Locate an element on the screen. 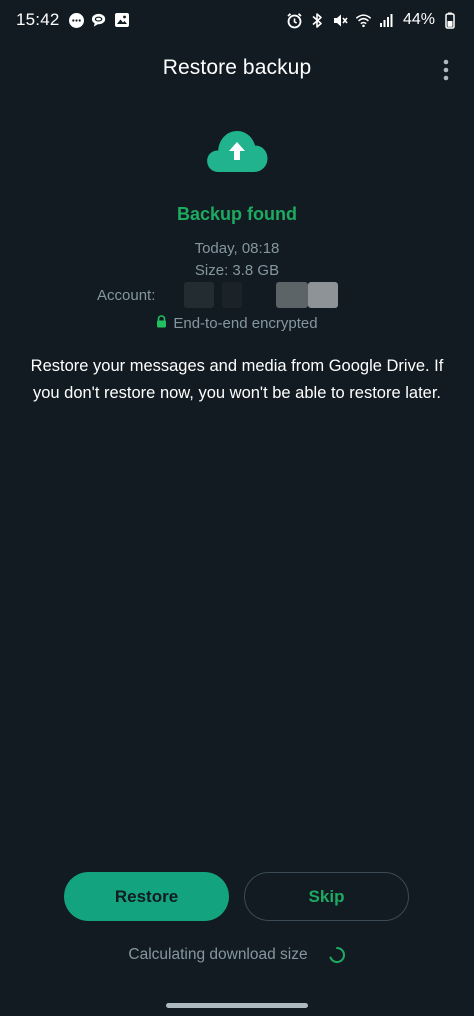 The height and width of the screenshot is (1016, 474). more-options-button is located at coordinates (446, 70).